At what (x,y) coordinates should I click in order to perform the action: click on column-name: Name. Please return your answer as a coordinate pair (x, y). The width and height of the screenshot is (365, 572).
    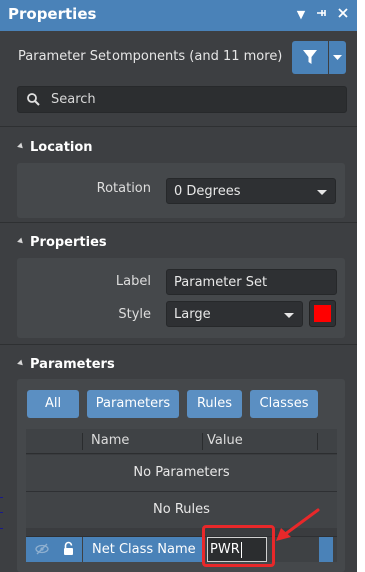
    Looking at the image, I should click on (110, 440).